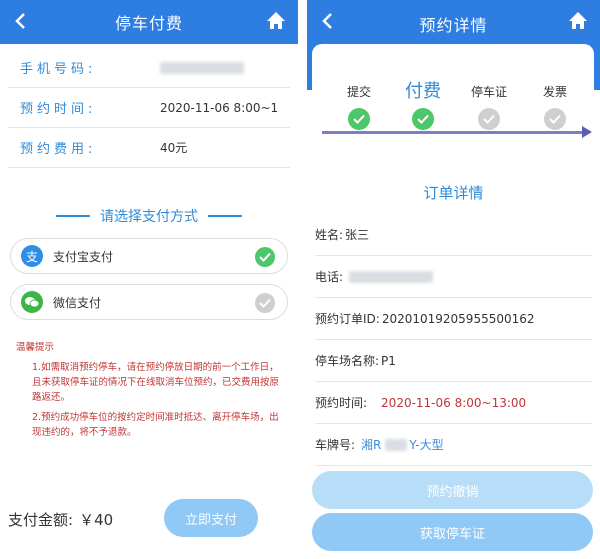  What do you see at coordinates (423, 105) in the screenshot?
I see `step-pay: 付费` at bounding box center [423, 105].